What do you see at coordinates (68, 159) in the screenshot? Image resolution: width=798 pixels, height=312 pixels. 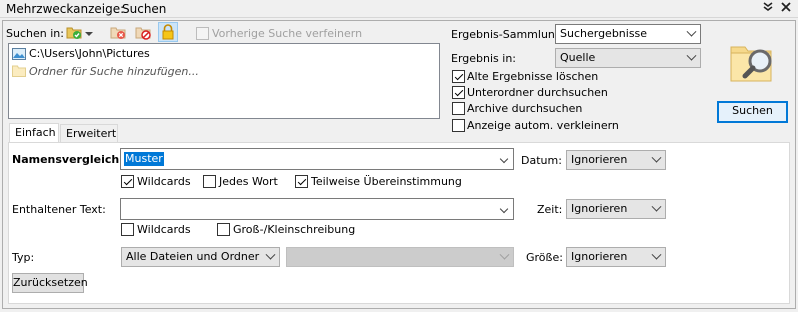 I see `name-match-label: Namensvergleich:` at bounding box center [68, 159].